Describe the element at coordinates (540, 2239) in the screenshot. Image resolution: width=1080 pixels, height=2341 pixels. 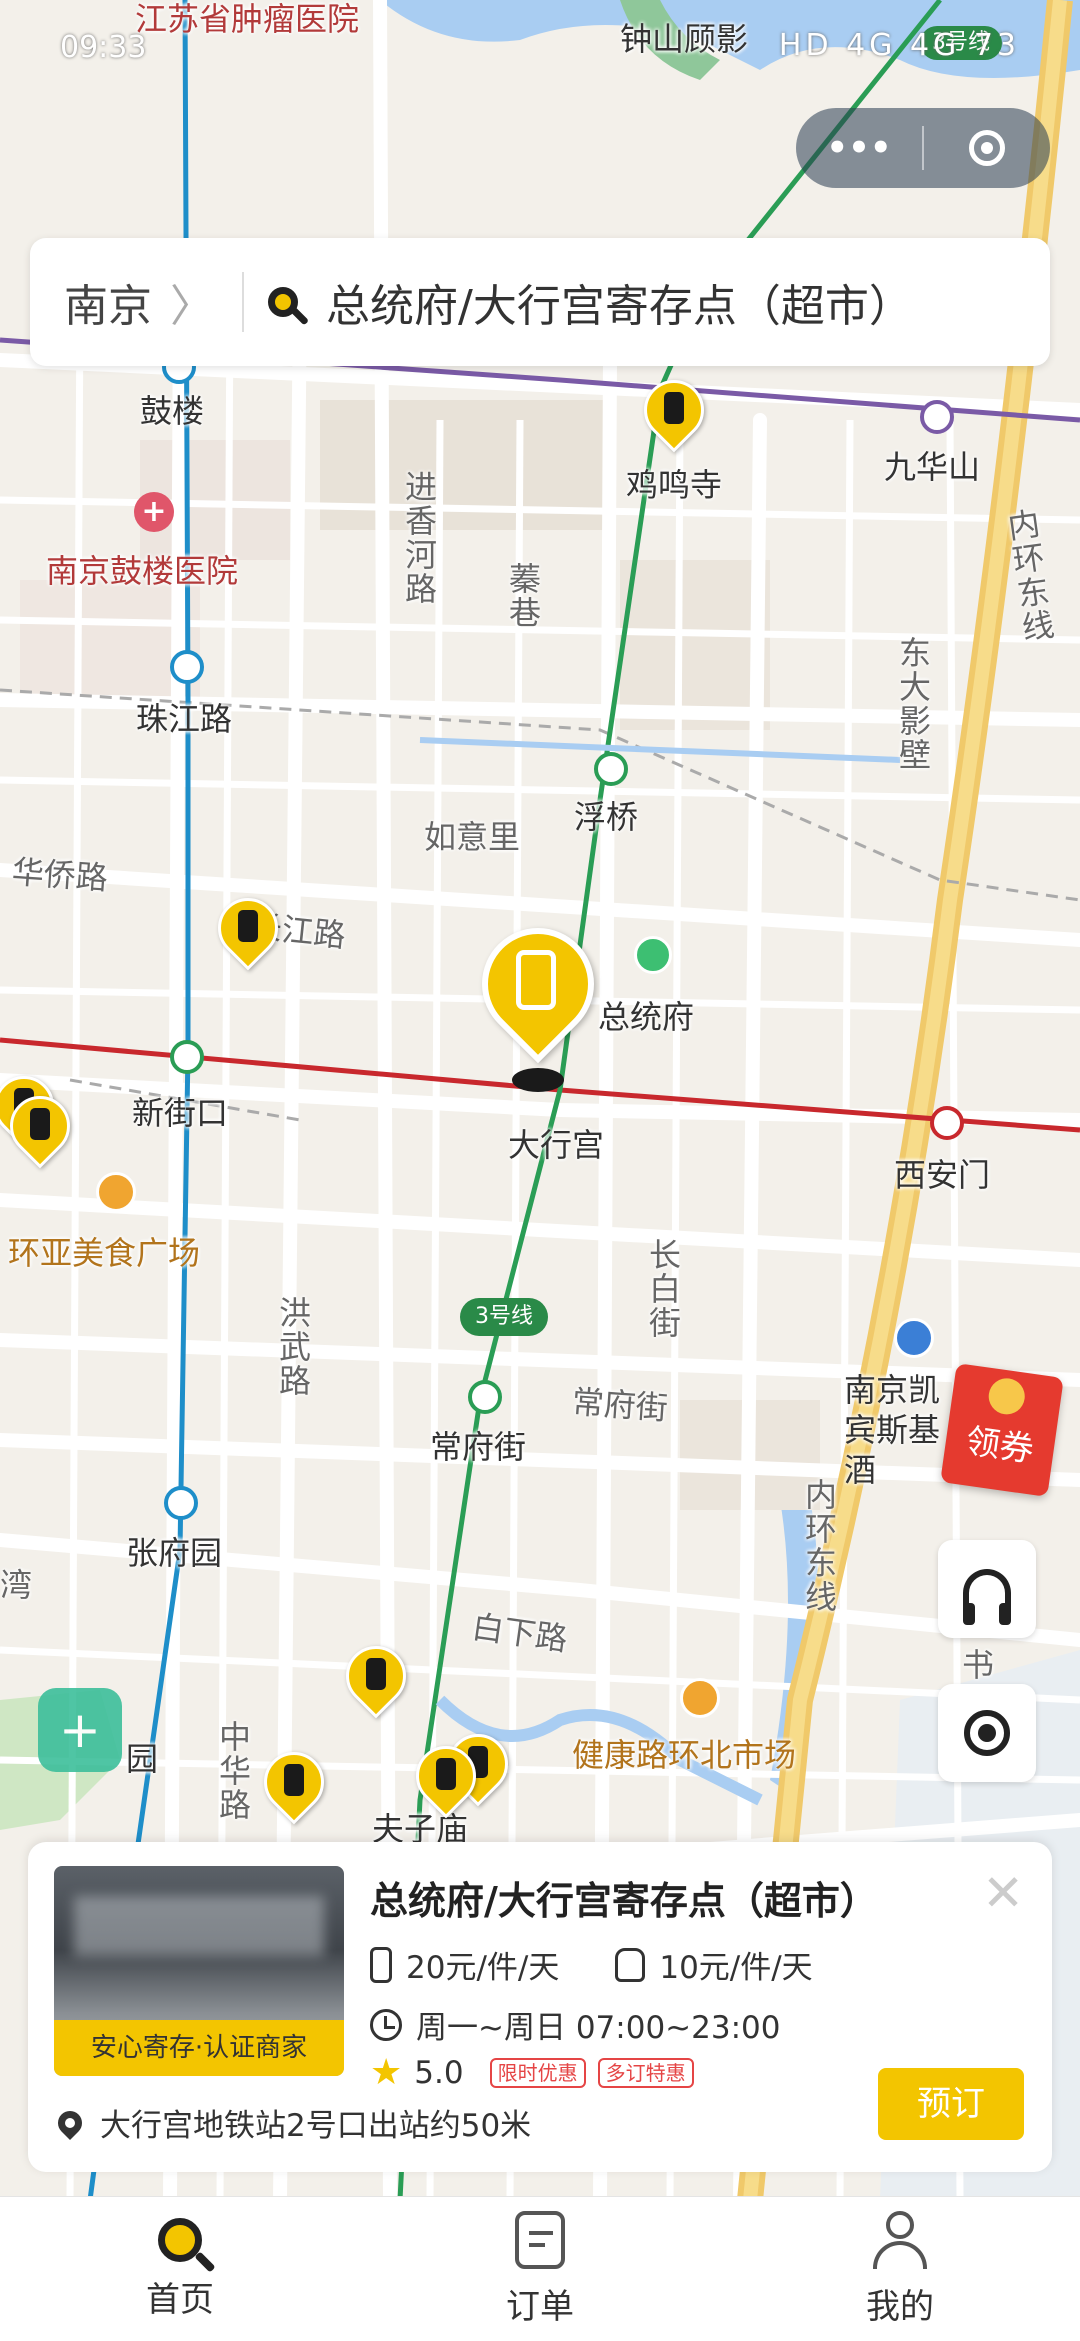
I see `order-icon` at that location.